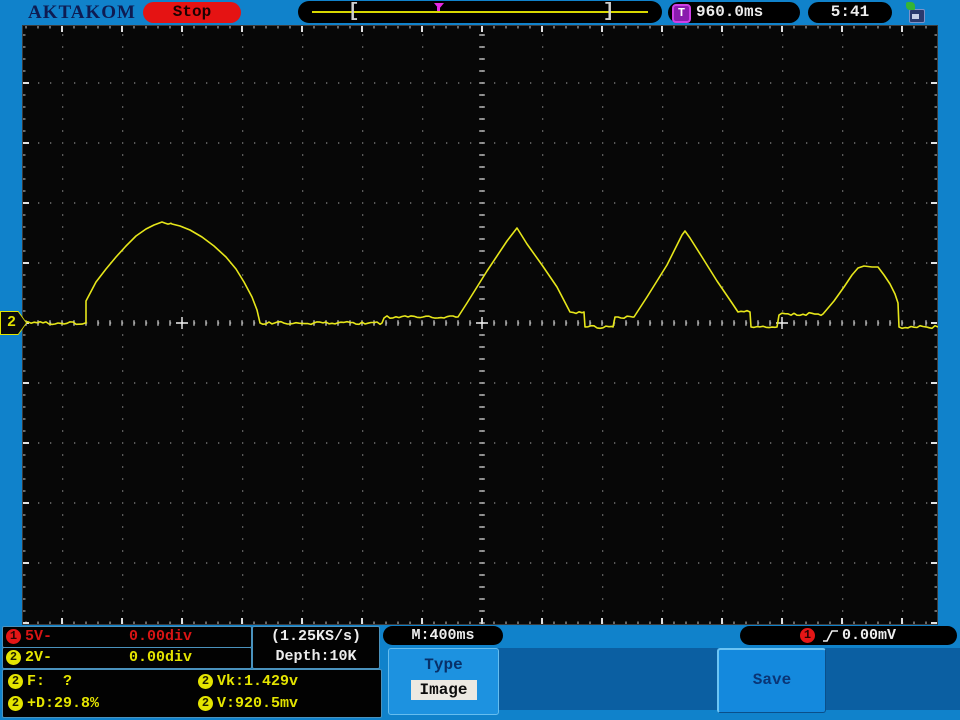  Describe the element at coordinates (443, 665) in the screenshot. I see `menu-item-type-label: Type` at that location.